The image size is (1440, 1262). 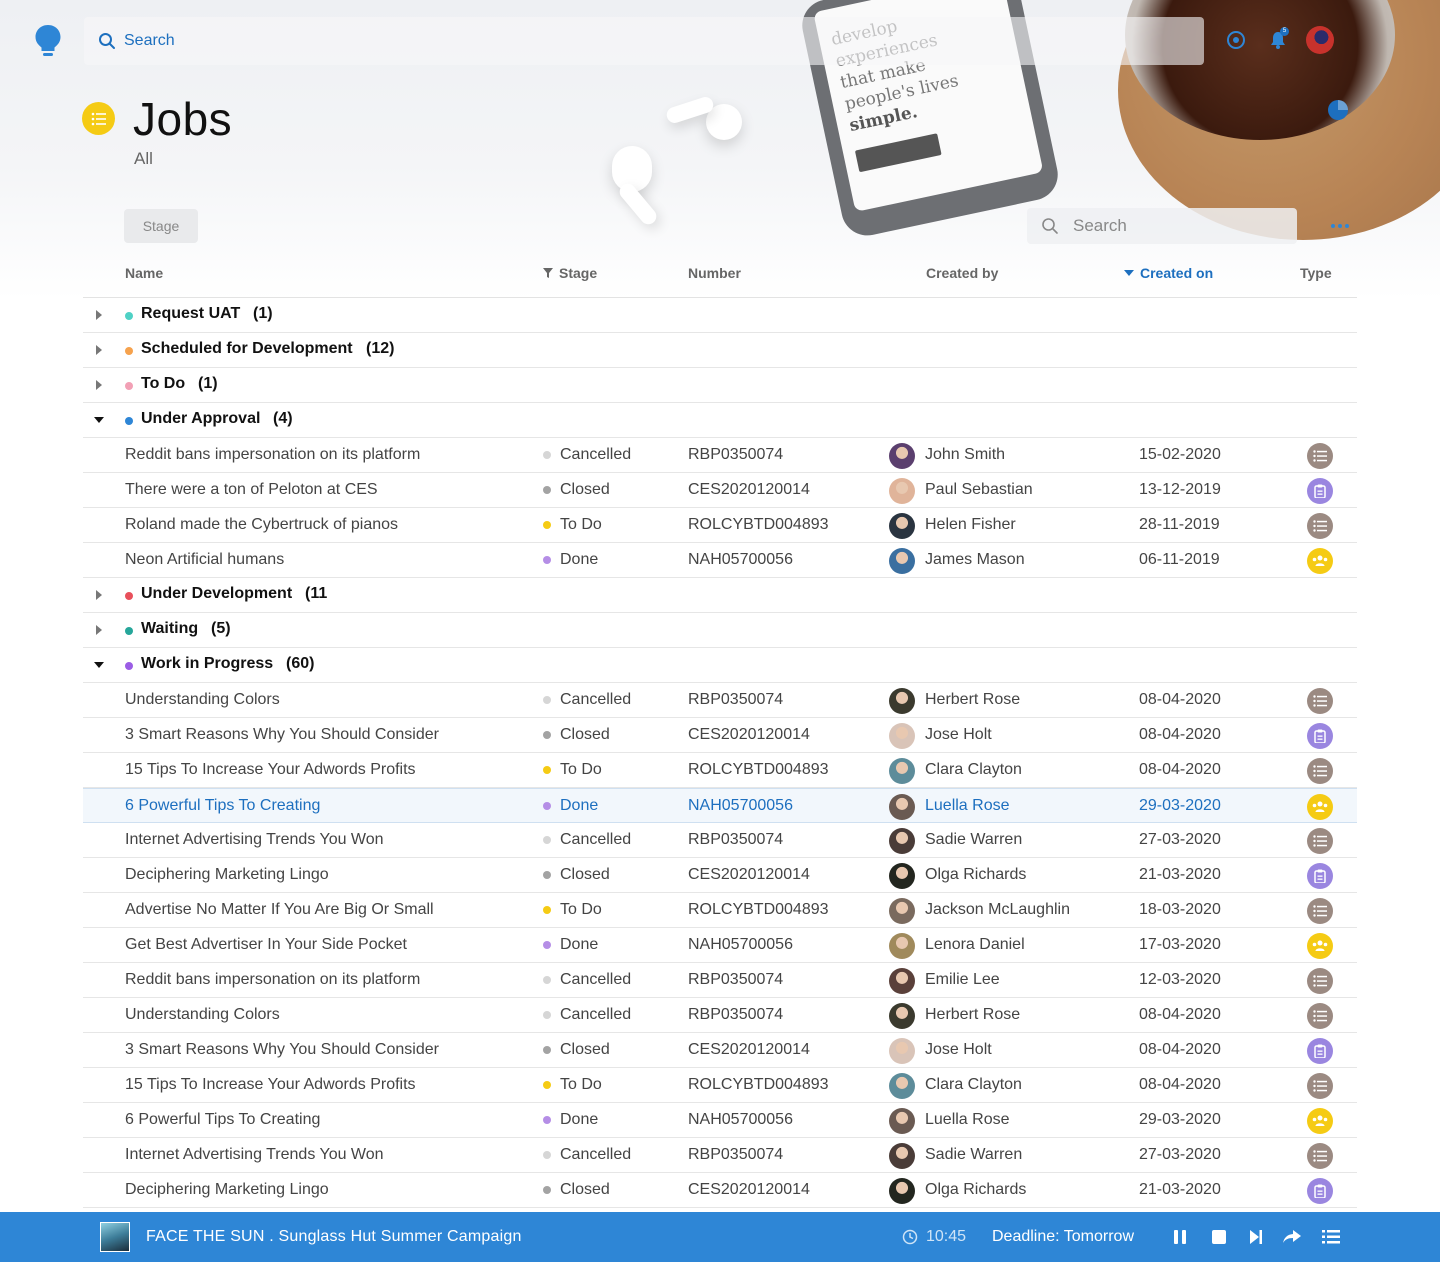 What do you see at coordinates (161, 226) in the screenshot?
I see `stage-filter-button: Stage` at bounding box center [161, 226].